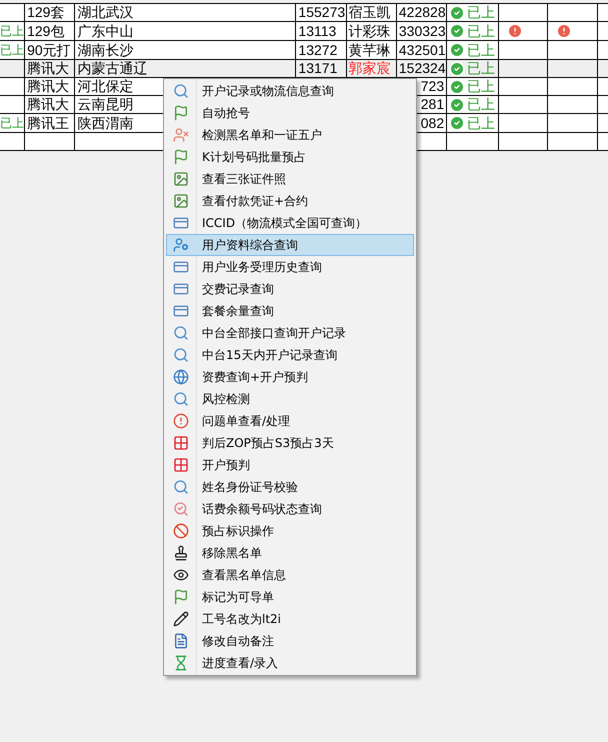  What do you see at coordinates (432, 122) in the screenshot?
I see `table-cell-text: 082` at bounding box center [432, 122].